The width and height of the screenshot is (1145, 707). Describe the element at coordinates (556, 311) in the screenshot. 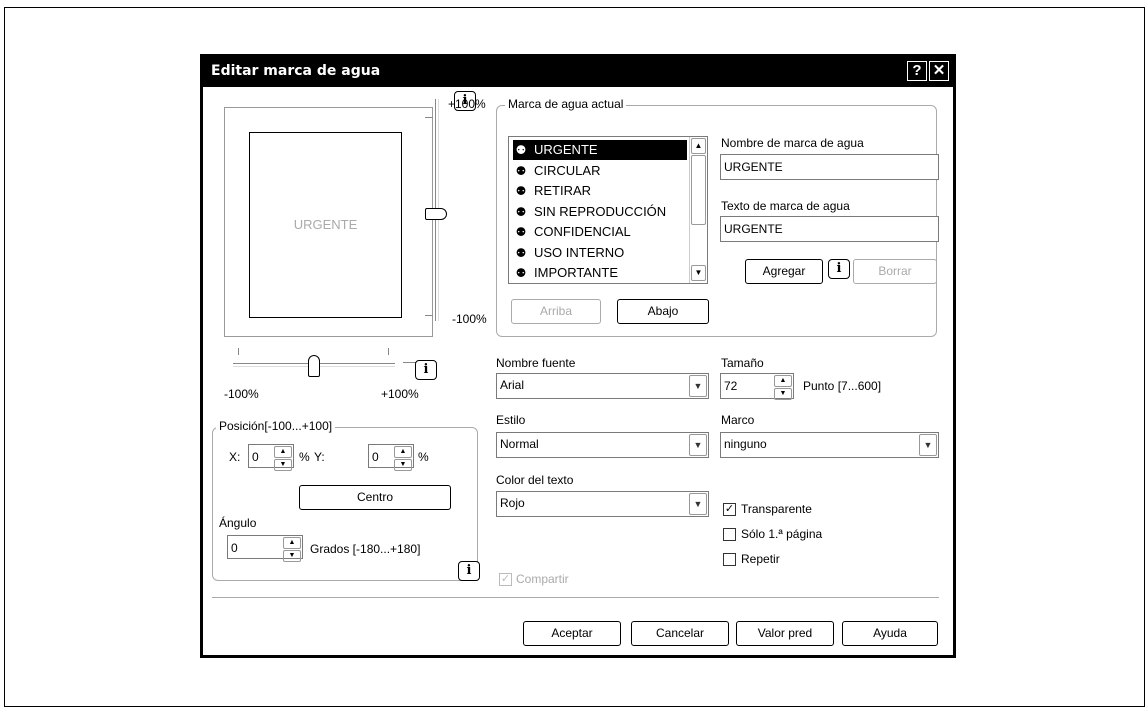

I see `up-button: Arriba` at that location.